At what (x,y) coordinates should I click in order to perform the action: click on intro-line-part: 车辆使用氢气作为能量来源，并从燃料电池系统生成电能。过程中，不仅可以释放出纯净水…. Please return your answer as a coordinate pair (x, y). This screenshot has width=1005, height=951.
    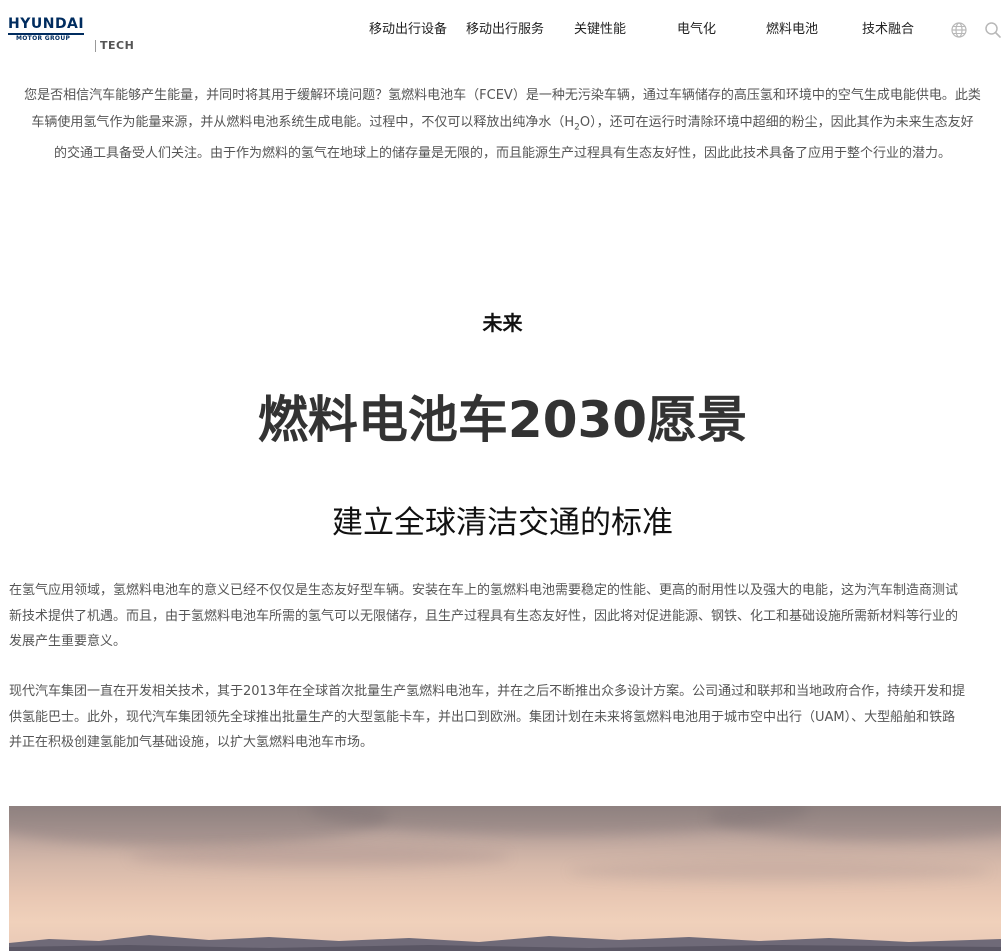
    Looking at the image, I should click on (303, 122).